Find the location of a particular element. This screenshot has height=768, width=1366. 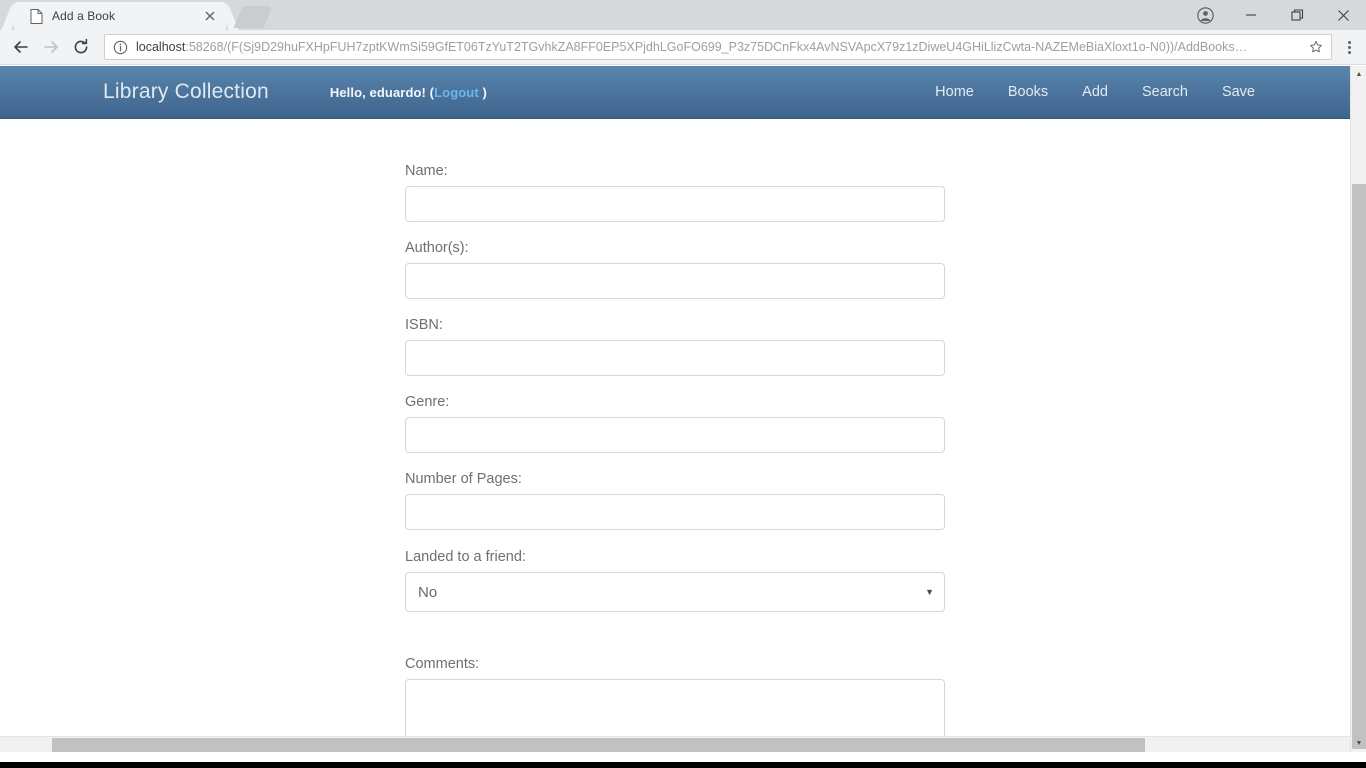

vertical-scrollbar: ▲ ▼ is located at coordinates (1358, 409).